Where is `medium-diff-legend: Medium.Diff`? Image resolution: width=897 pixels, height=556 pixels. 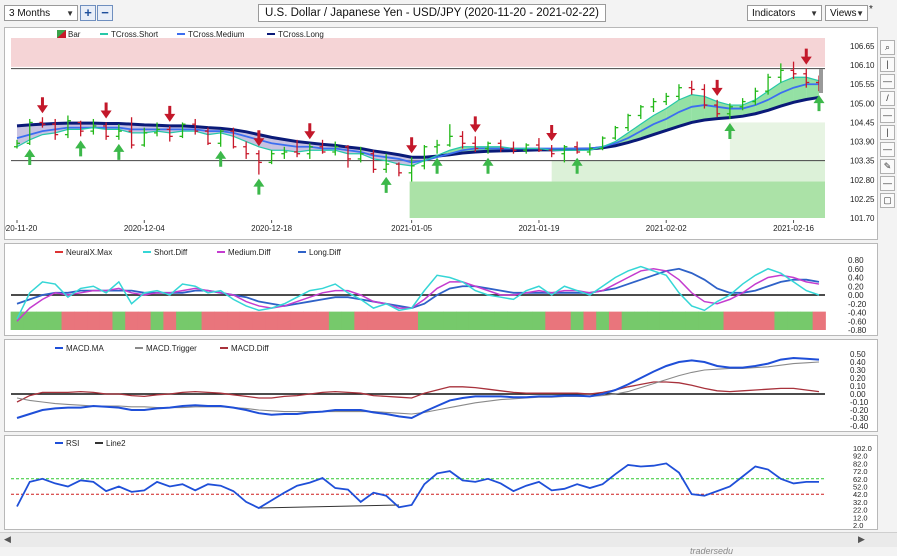 medium-diff-legend: Medium.Diff is located at coordinates (249, 252).